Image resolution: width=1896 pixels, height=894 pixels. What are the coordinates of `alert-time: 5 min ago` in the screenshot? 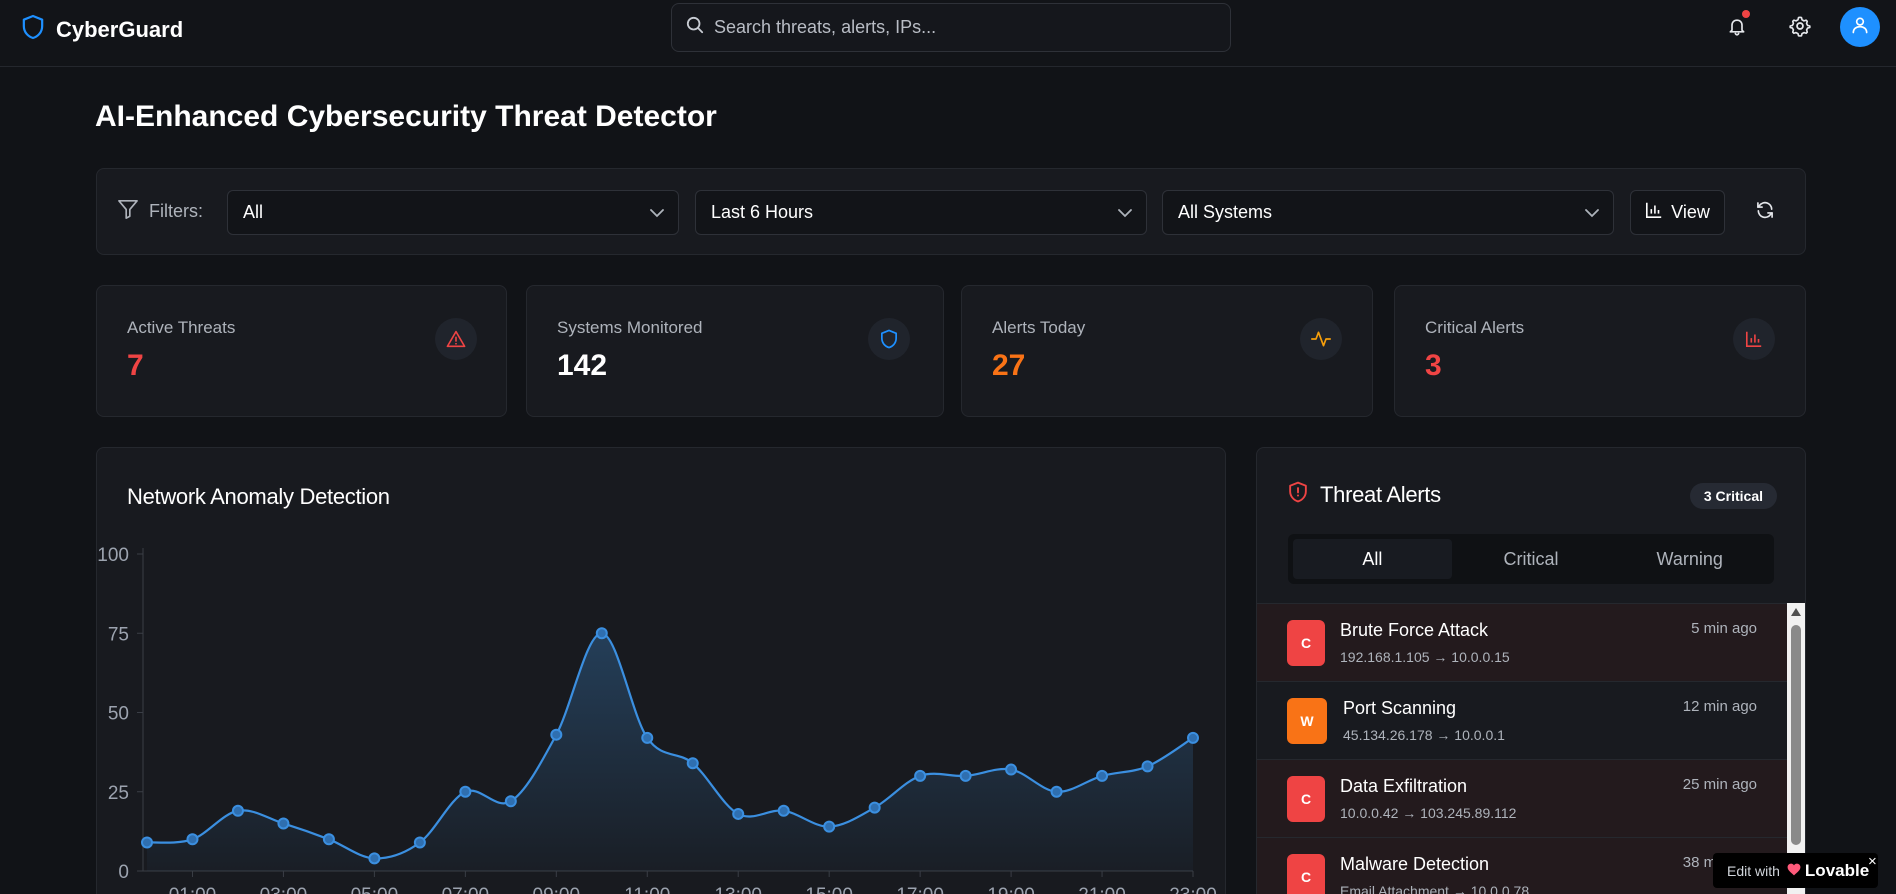 It's located at (1724, 628).